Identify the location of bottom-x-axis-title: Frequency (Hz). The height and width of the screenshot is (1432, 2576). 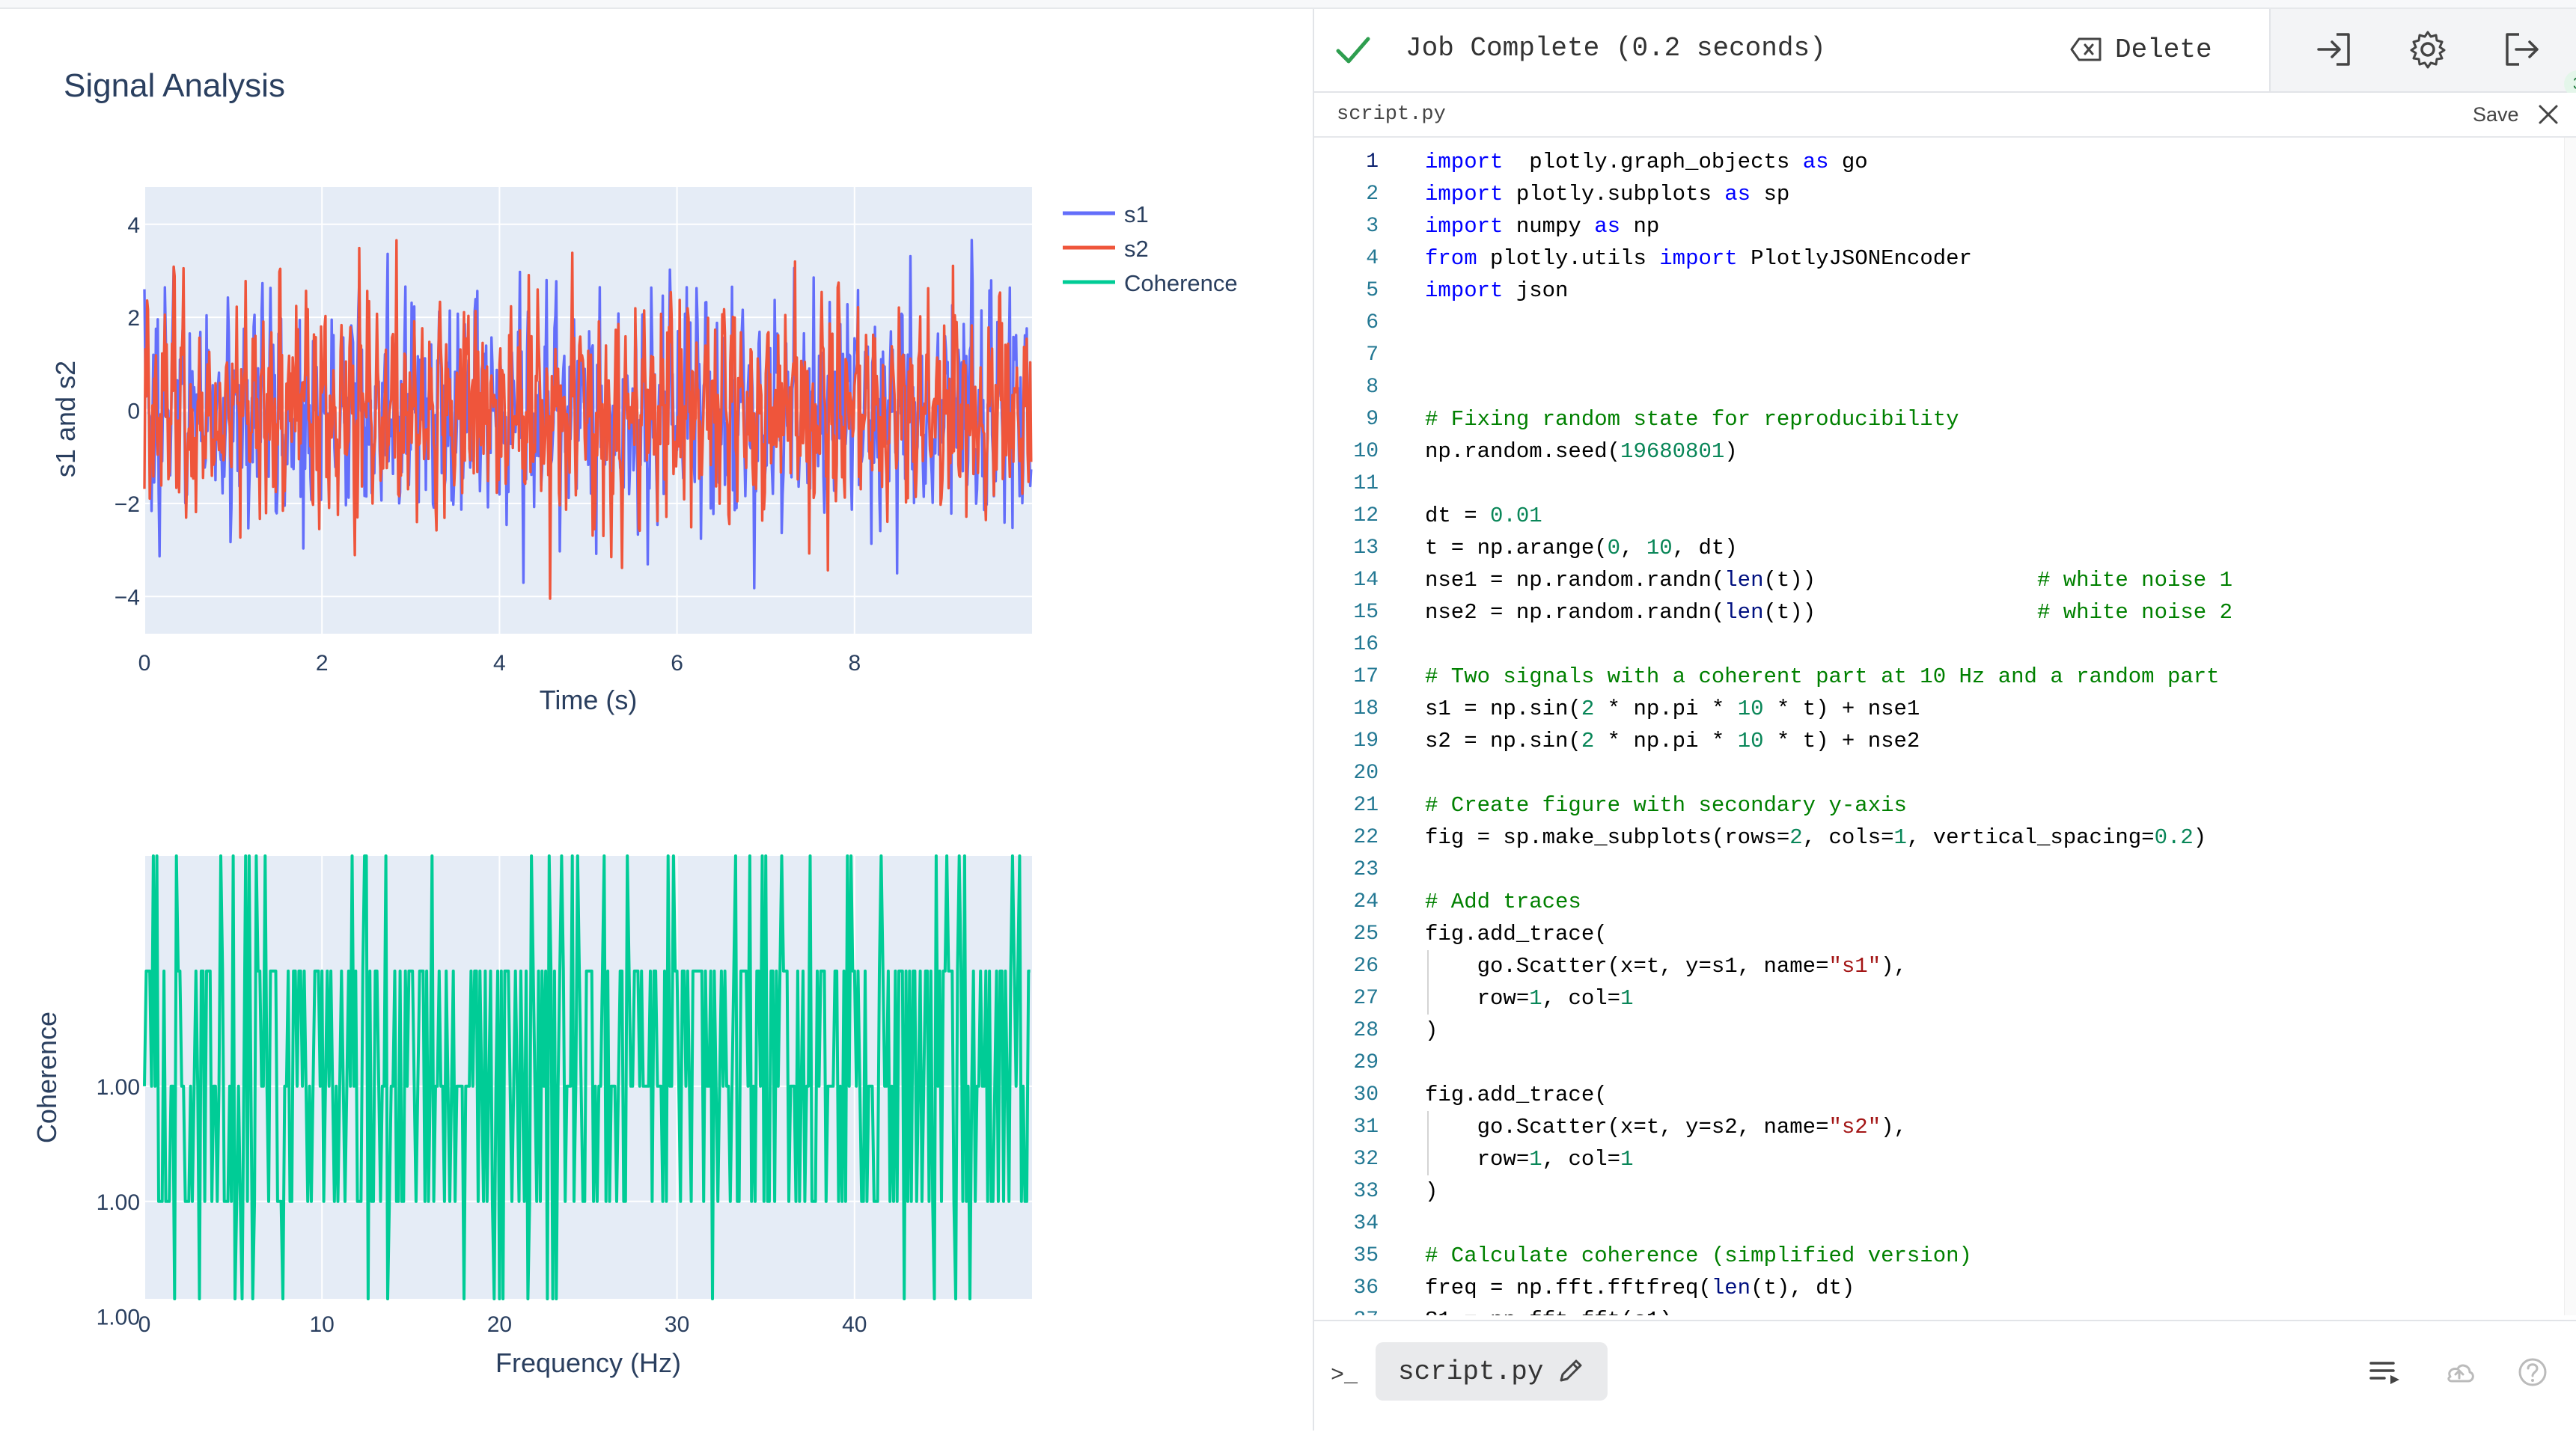
(588, 1363).